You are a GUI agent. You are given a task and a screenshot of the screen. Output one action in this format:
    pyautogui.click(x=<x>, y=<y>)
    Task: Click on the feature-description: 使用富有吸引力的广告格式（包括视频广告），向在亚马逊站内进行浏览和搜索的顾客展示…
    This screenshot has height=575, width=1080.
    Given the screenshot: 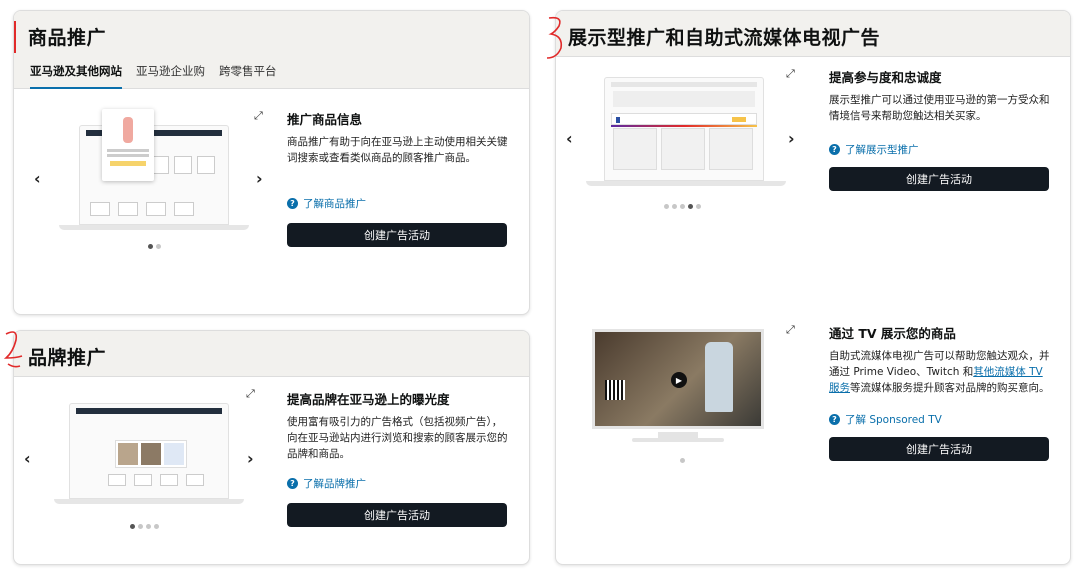 What is the action you would take?
    pyautogui.click(x=397, y=438)
    